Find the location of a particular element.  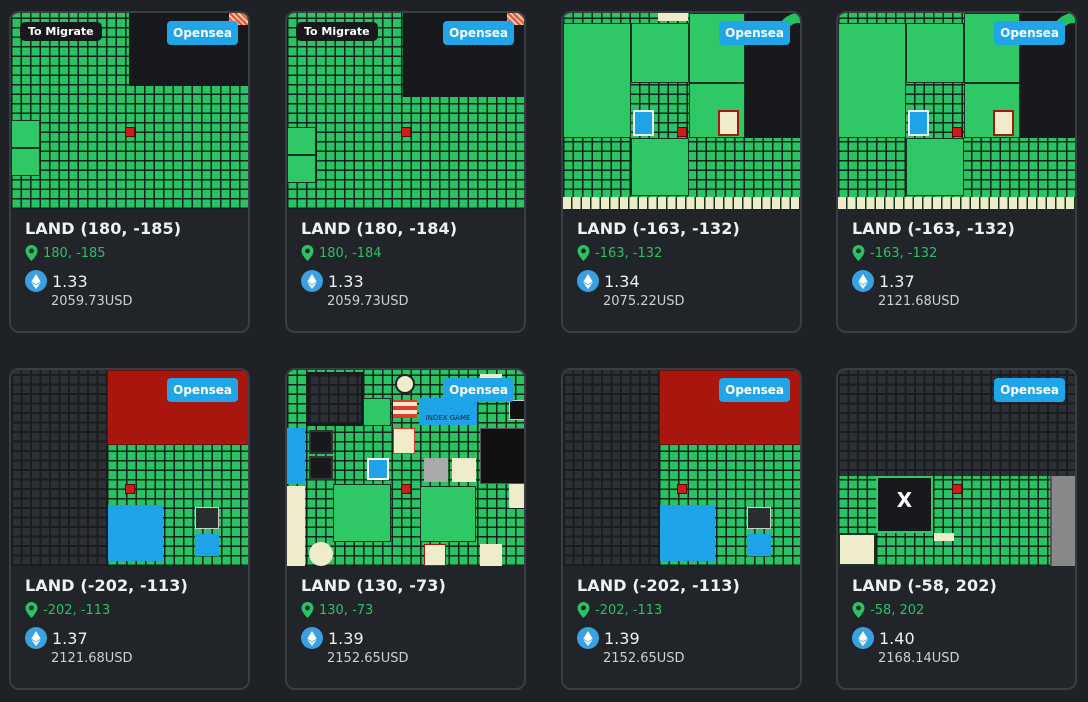

land-title: LAND (130, -73) is located at coordinates (373, 585).